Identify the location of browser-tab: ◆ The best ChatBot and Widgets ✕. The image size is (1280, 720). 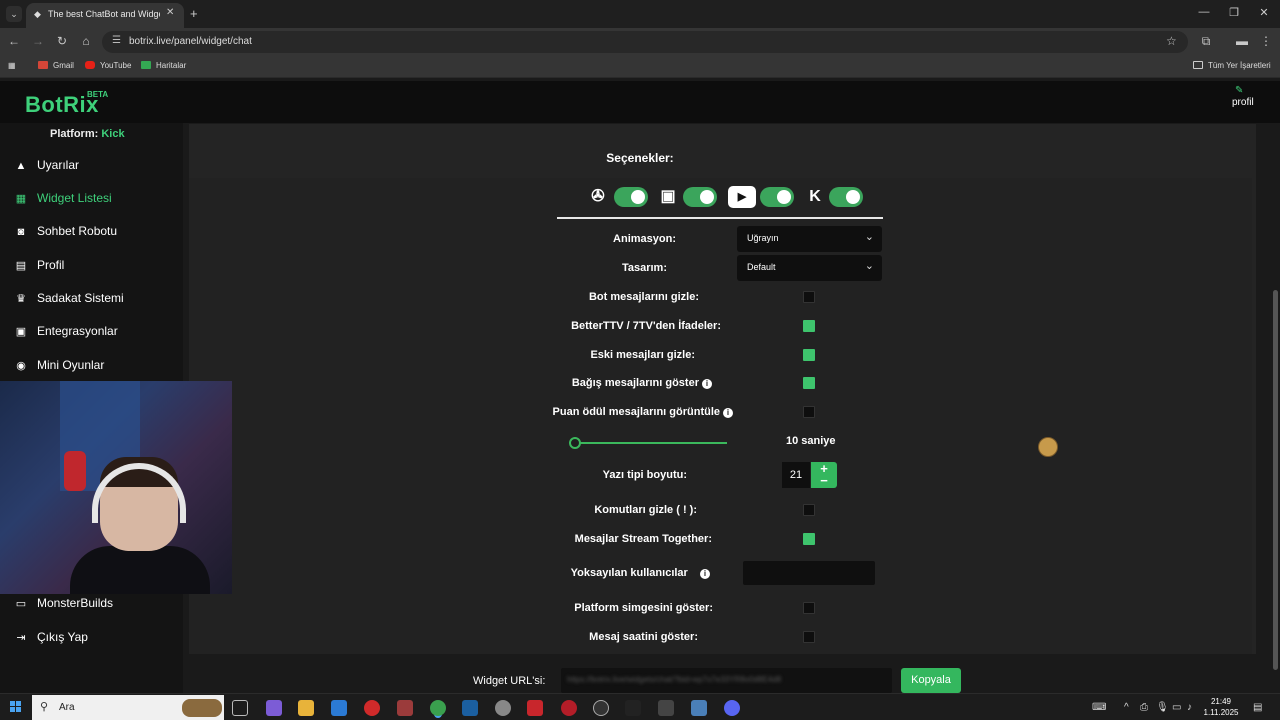
(105, 15).